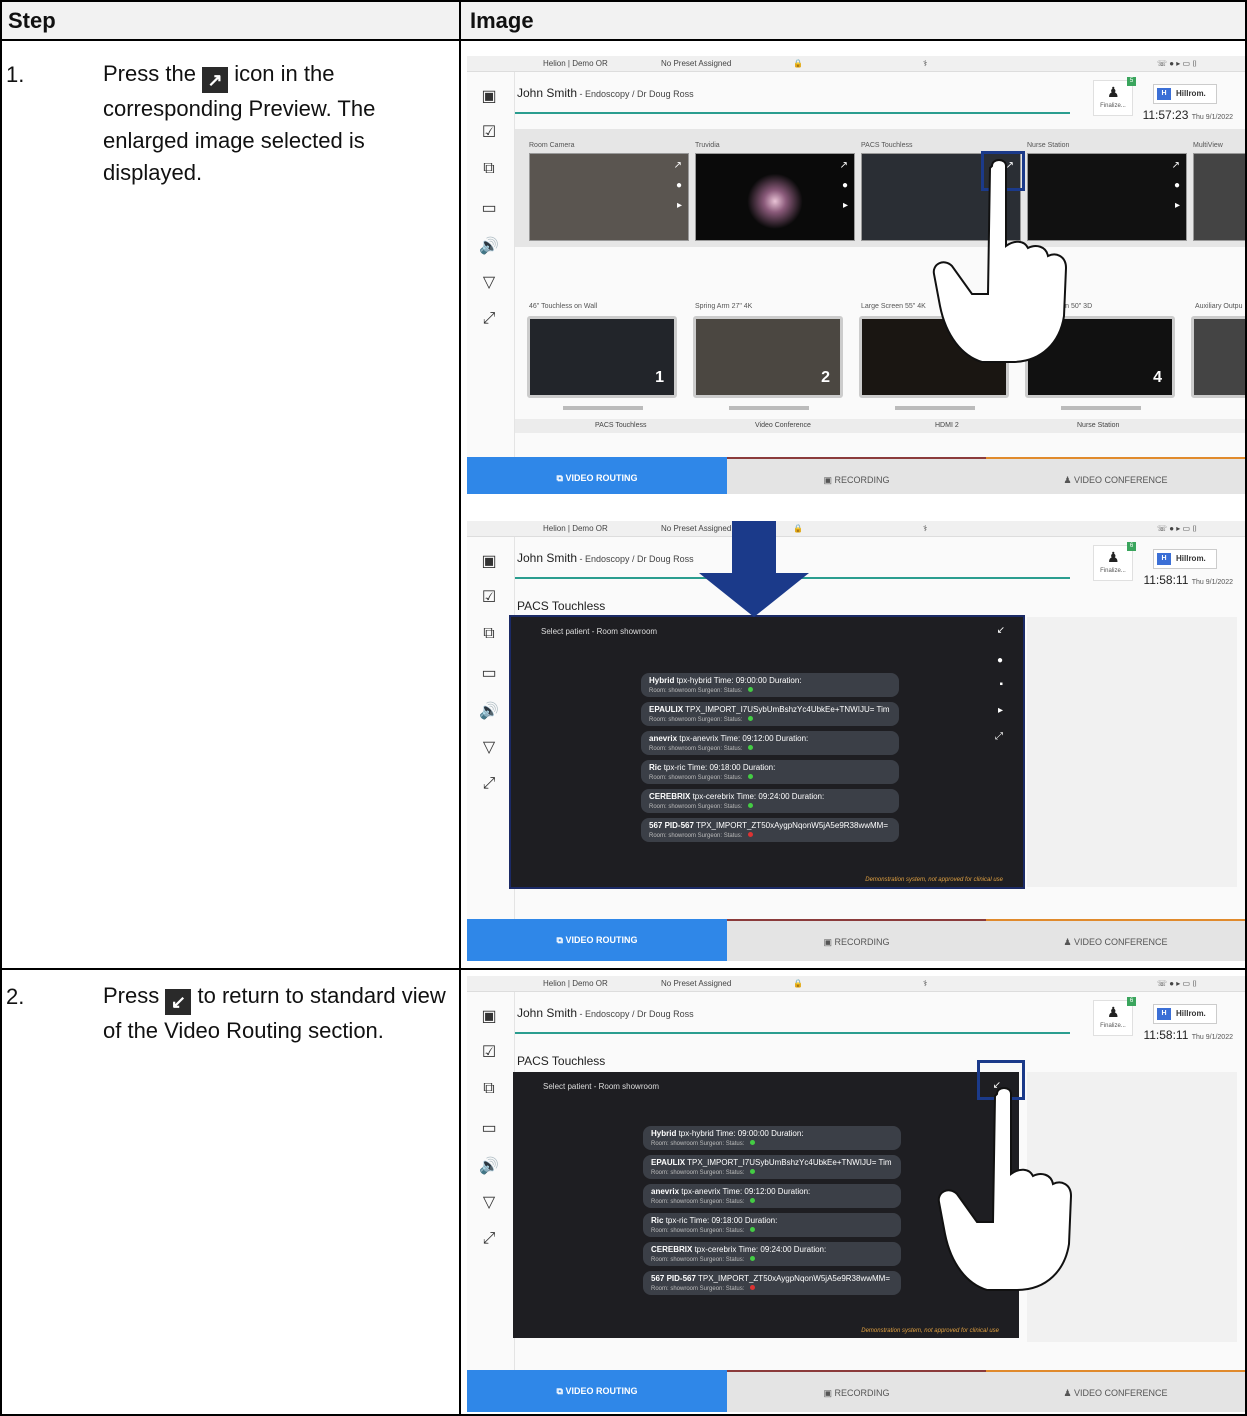 The height and width of the screenshot is (1416, 1247). What do you see at coordinates (602, 357) in the screenshot?
I see `monitor-1: 1` at bounding box center [602, 357].